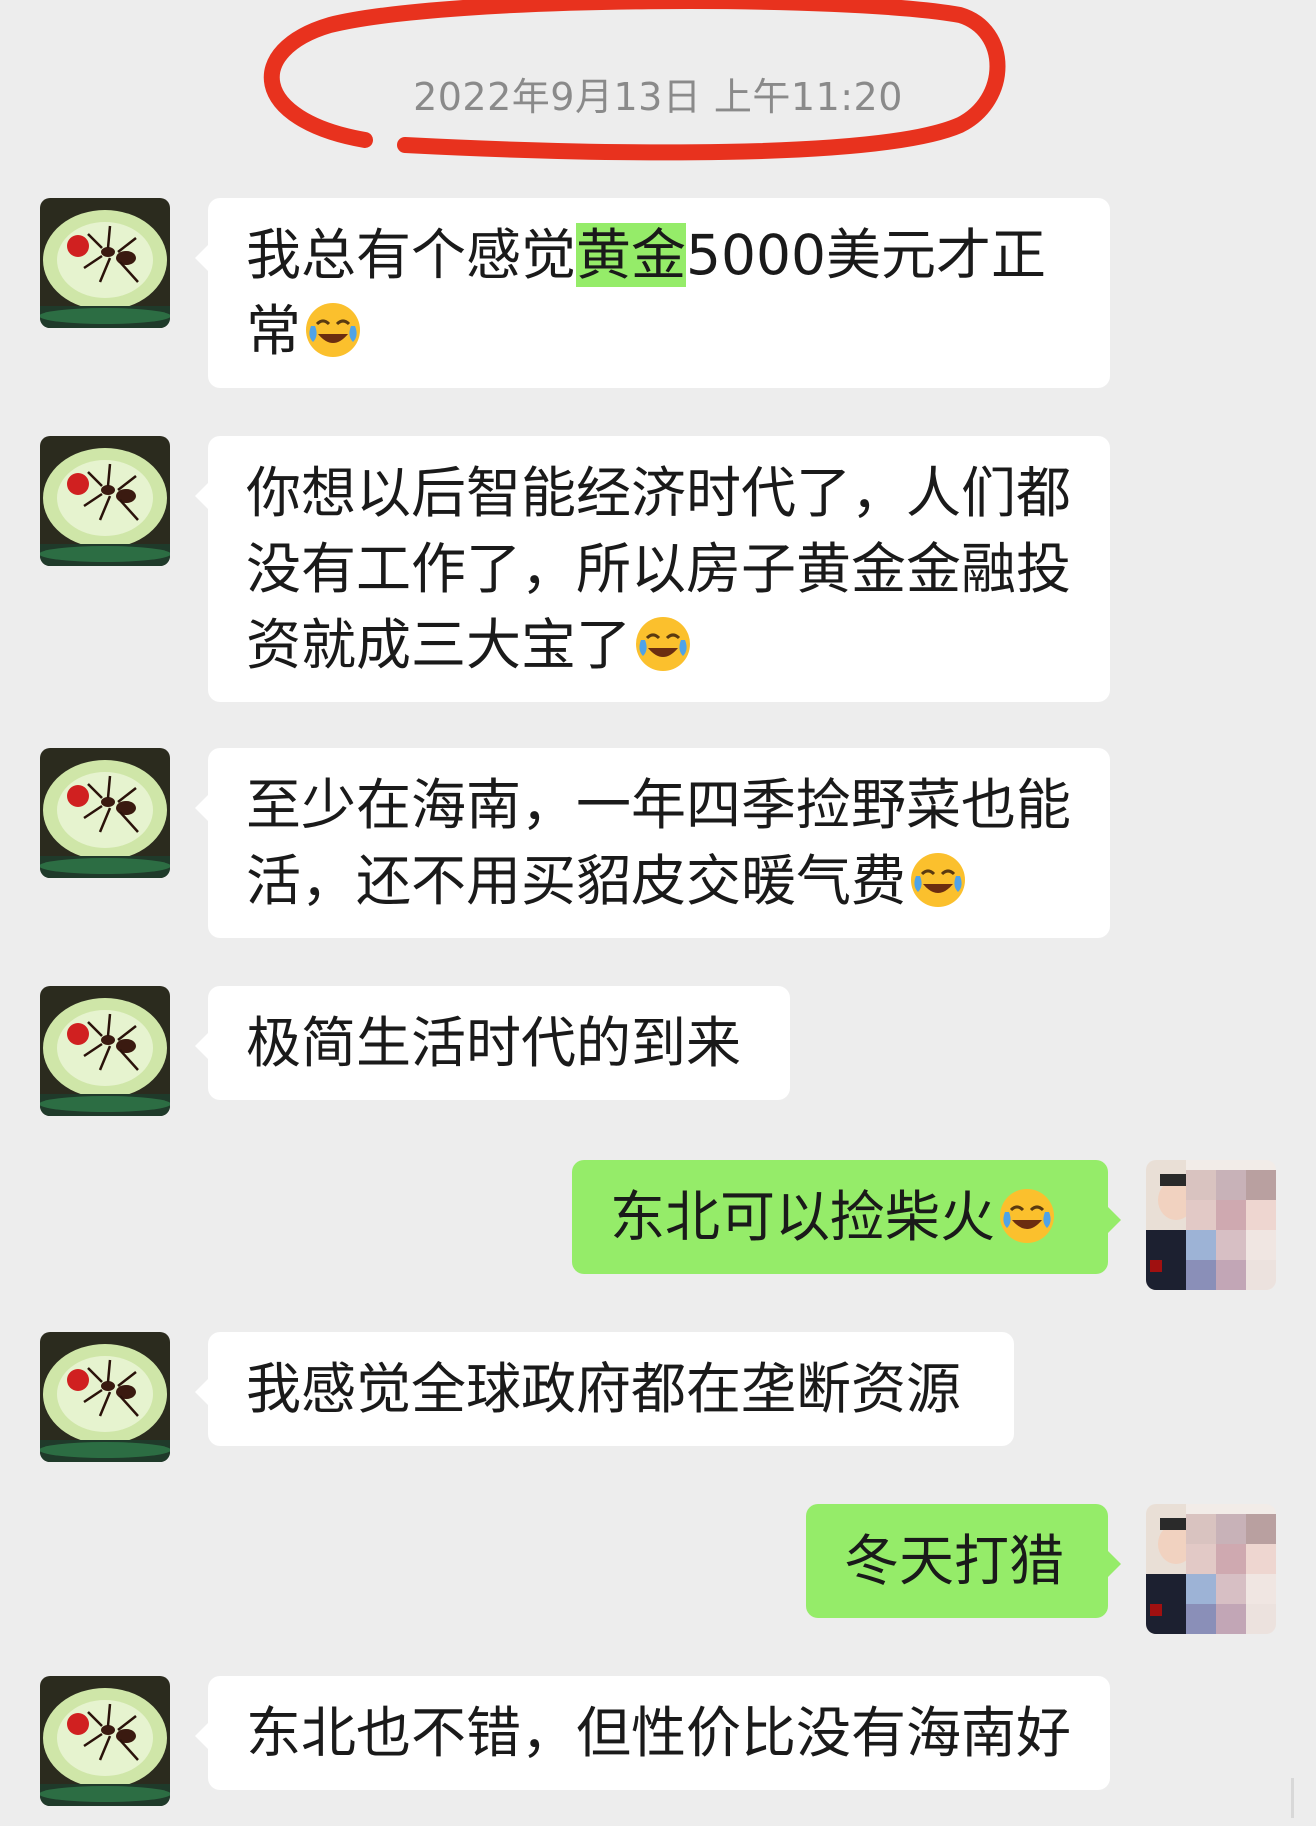 The width and height of the screenshot is (1316, 1826). Describe the element at coordinates (659, 569) in the screenshot. I see `message-bubble: 你想以后智能经济时代了，人们都 没有工作了，所以房子黄金金融投 资就成三大宝了` at that location.